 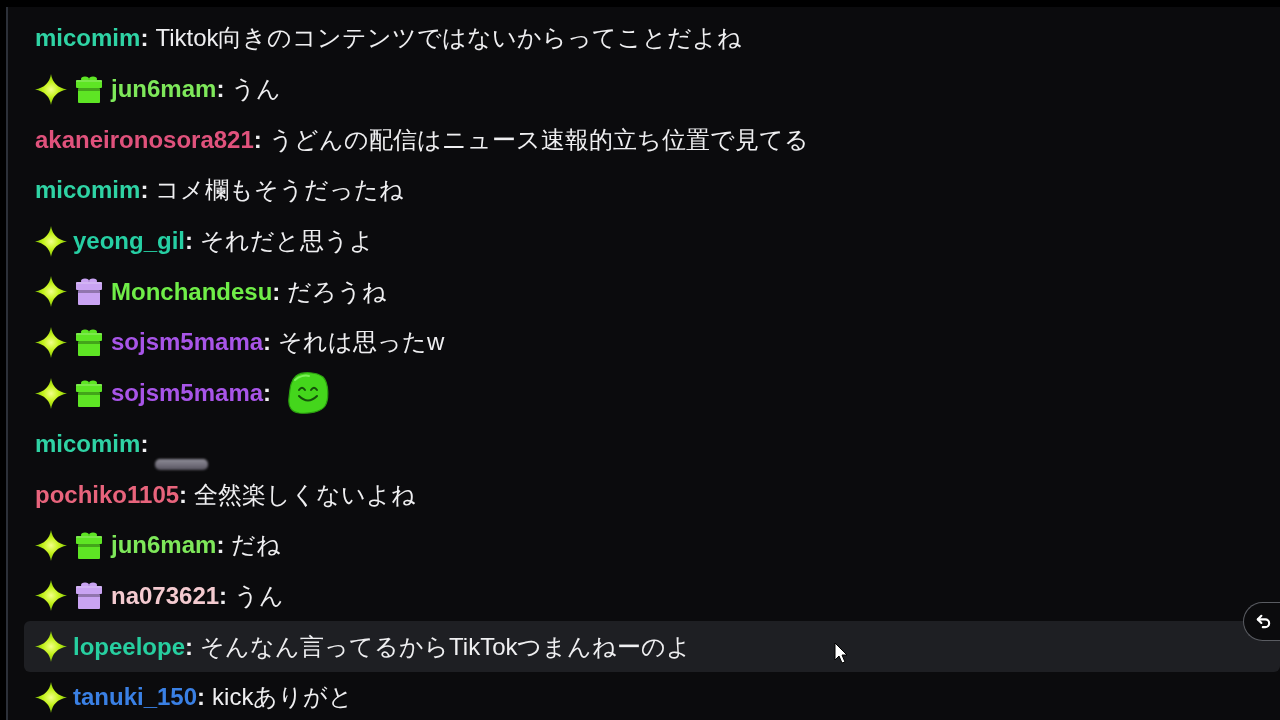 What do you see at coordinates (283, 697) in the screenshot?
I see `message-text: kickありがと` at bounding box center [283, 697].